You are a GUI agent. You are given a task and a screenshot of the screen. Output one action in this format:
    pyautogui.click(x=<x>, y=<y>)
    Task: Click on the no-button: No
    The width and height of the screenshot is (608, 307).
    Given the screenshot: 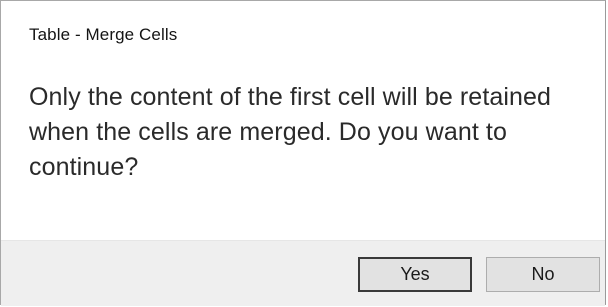 What is the action you would take?
    pyautogui.click(x=543, y=274)
    